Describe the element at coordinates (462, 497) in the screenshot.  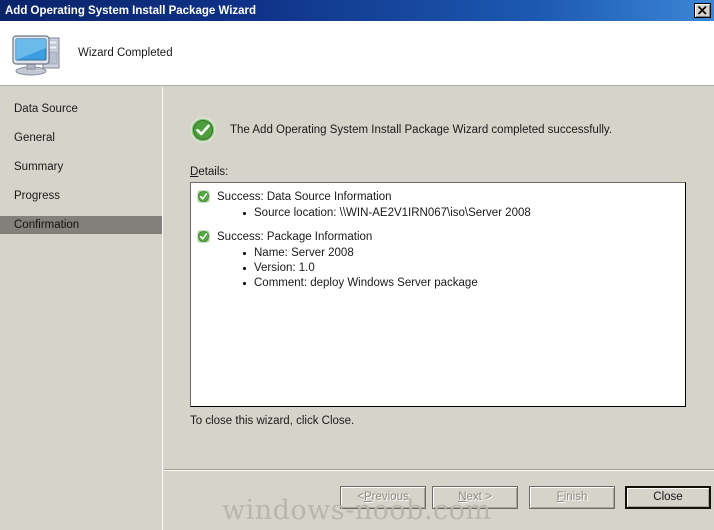
I see `next-button-accesskey: N` at that location.